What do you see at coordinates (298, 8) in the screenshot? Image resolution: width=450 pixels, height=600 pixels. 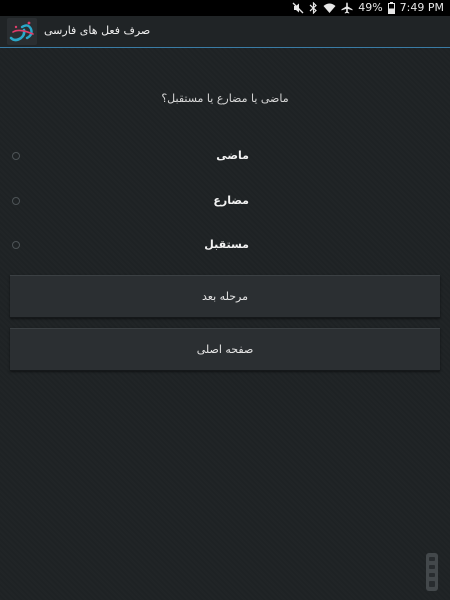 I see `signal-mute-icon` at bounding box center [298, 8].